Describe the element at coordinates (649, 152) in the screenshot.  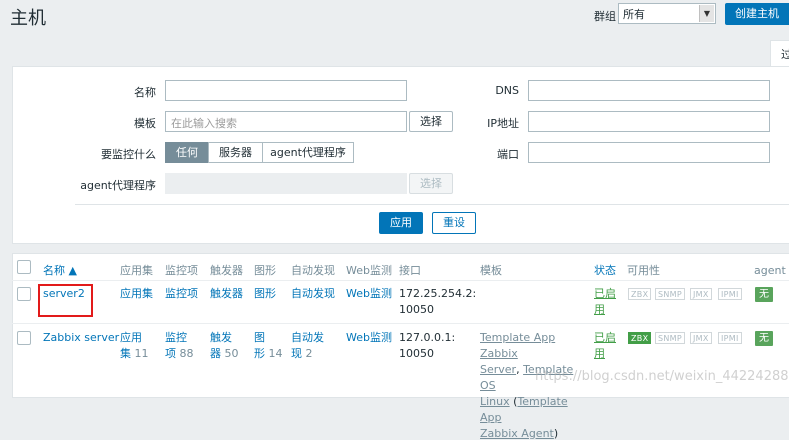
I see `port-filter-input` at that location.